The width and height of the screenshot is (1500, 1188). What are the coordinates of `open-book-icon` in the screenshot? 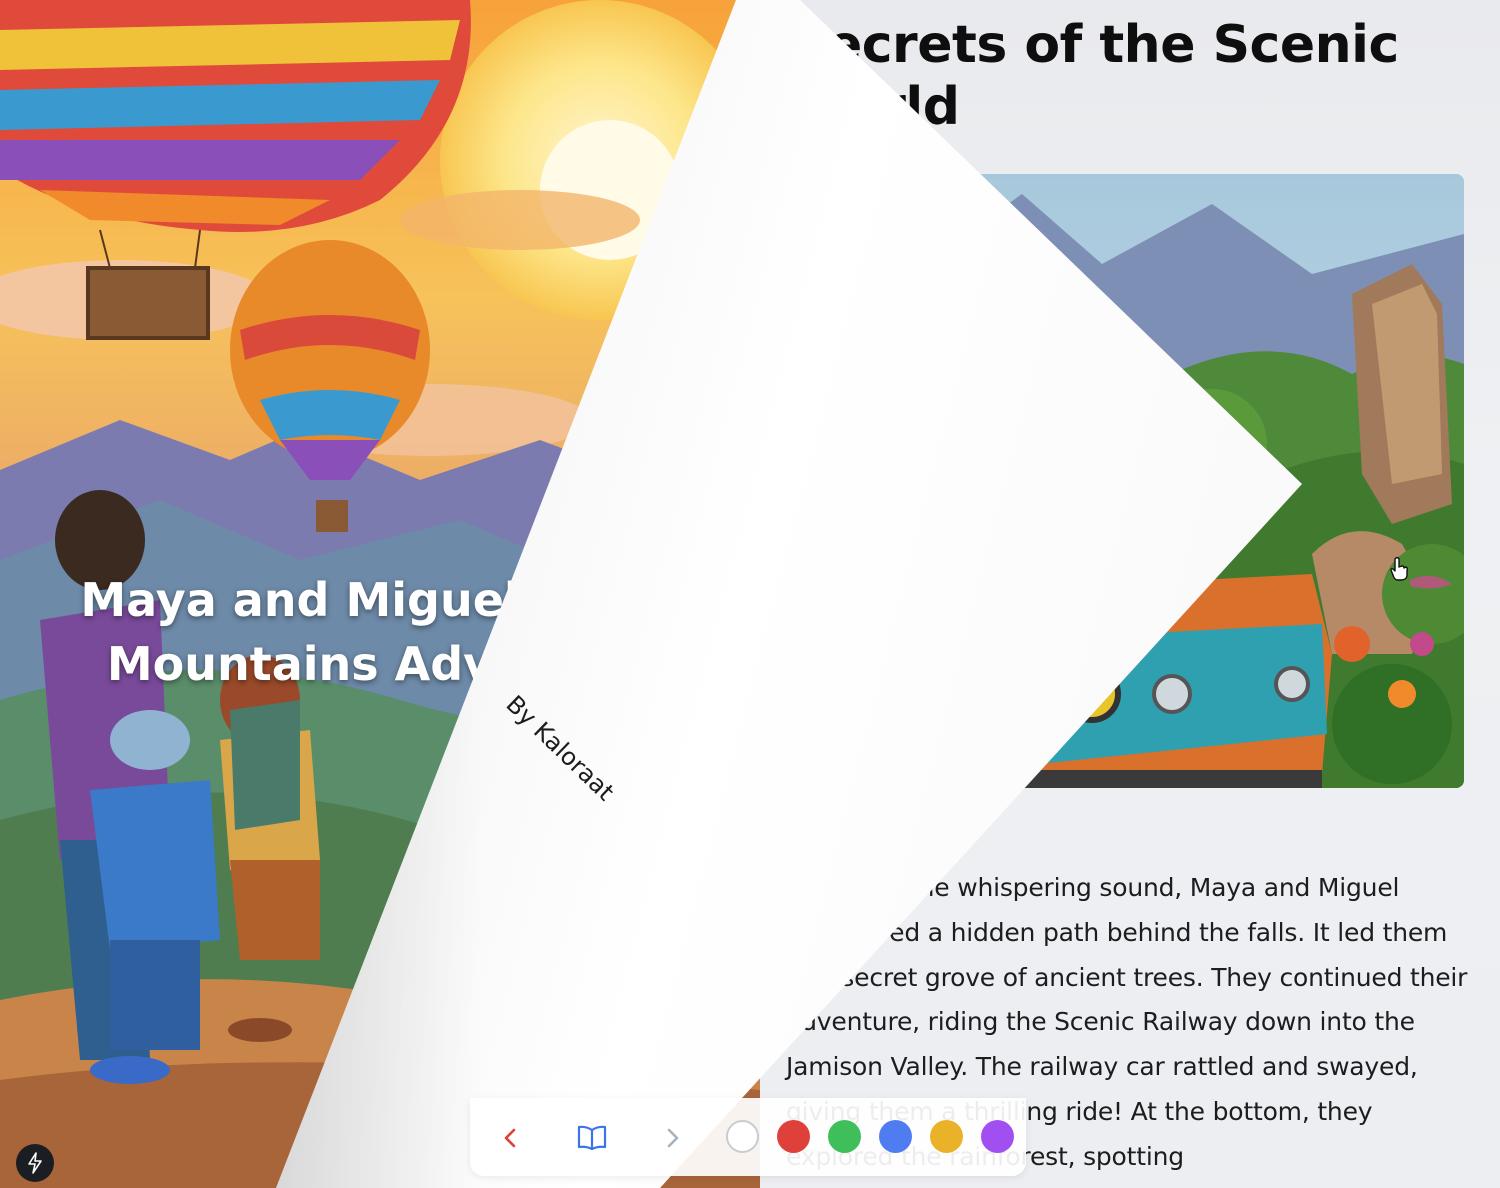 It's located at (592, 1138).